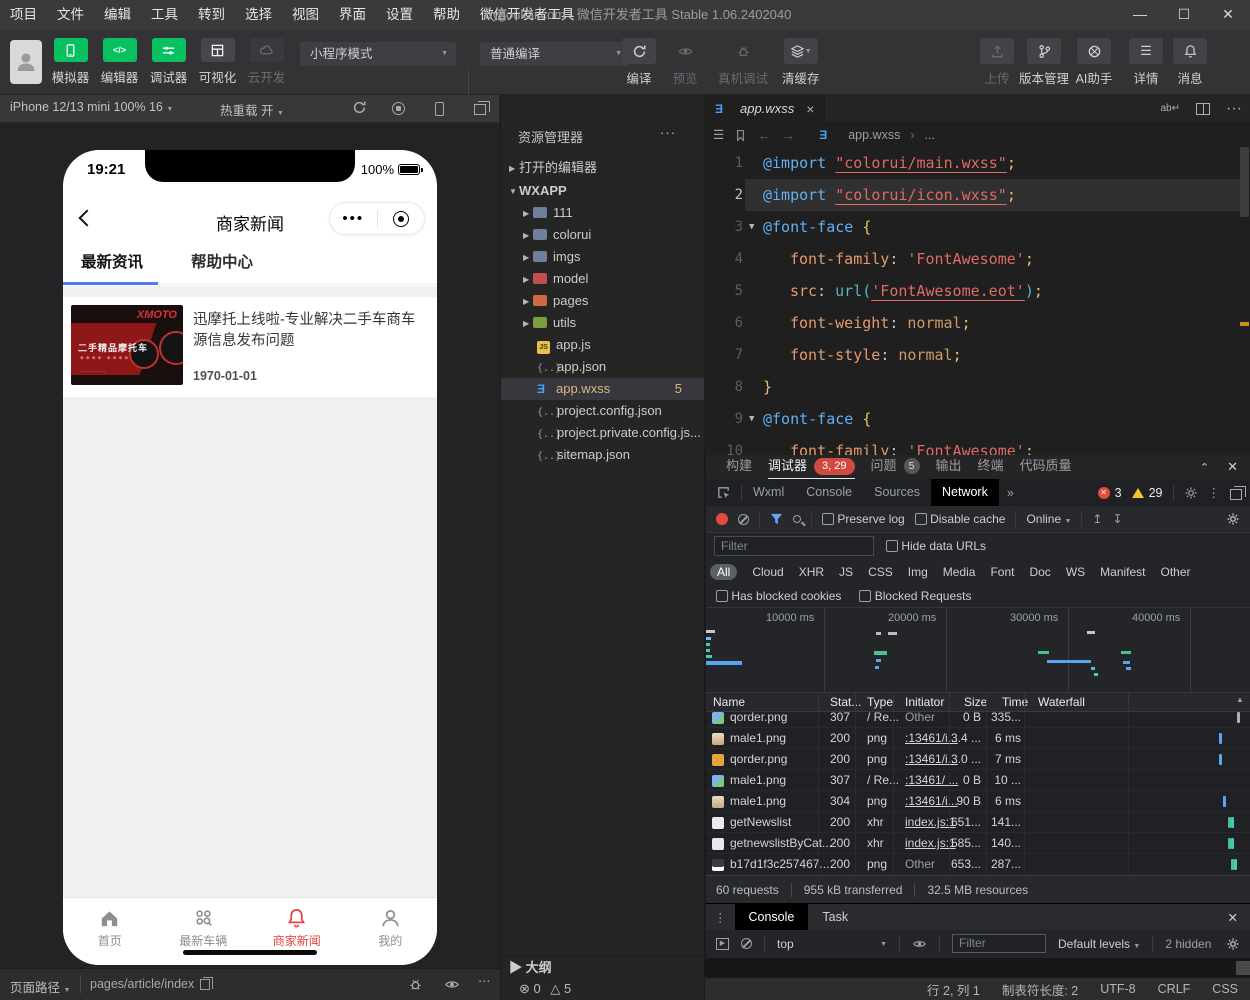 This screenshot has width=1250, height=1000. What do you see at coordinates (482, 108) in the screenshot?
I see `detach-window-icon` at bounding box center [482, 108].